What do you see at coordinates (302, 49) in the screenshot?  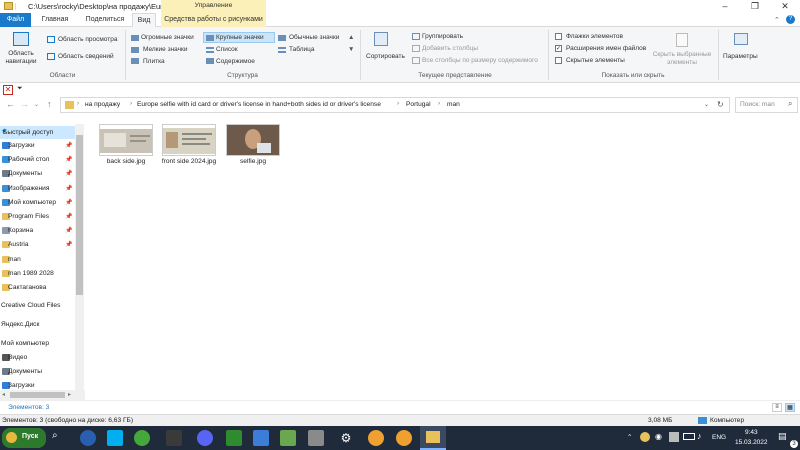 I see `details-option: Таблица` at bounding box center [302, 49].